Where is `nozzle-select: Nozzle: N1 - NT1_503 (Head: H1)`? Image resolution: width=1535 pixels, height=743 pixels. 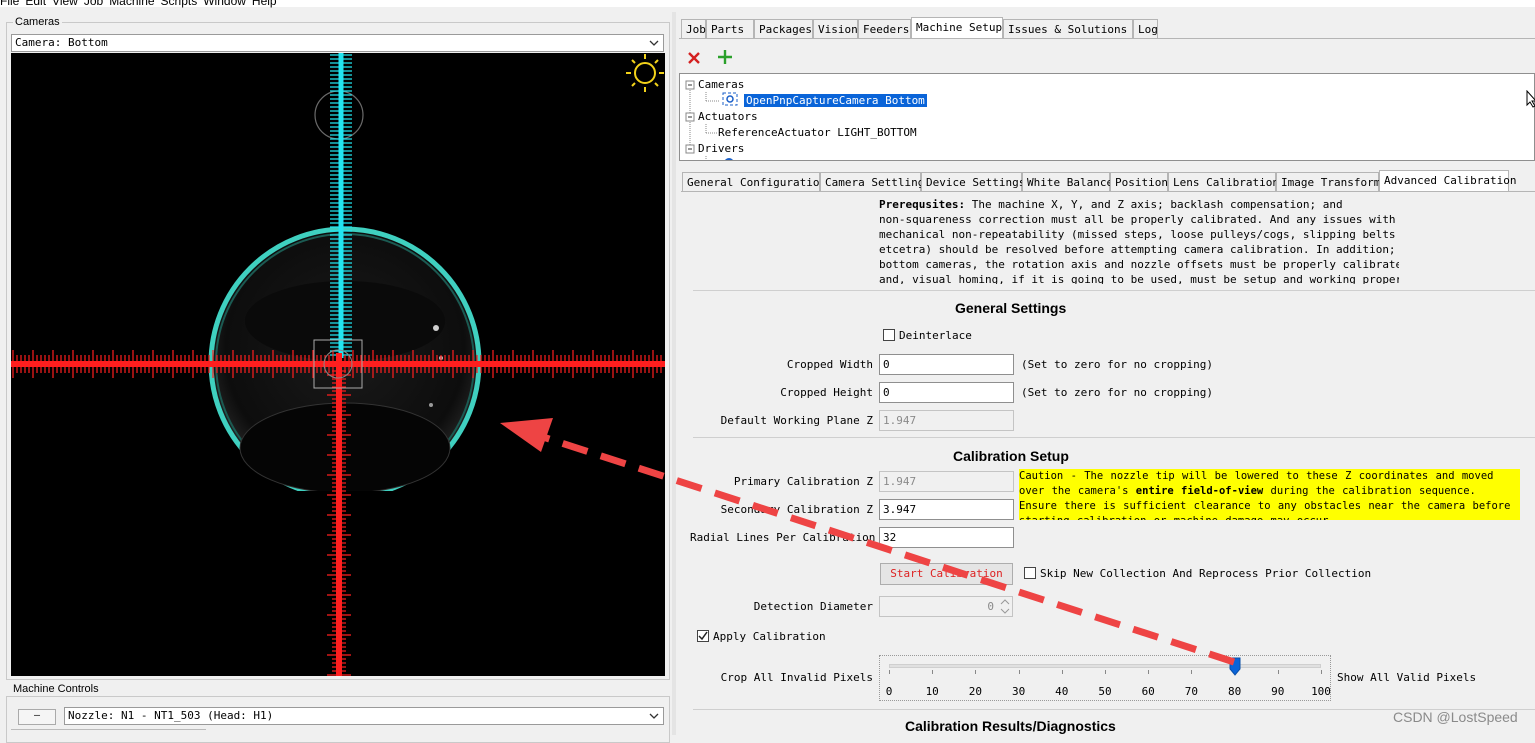
nozzle-select: Nozzle: N1 - NT1_503 (Head: H1) is located at coordinates (364, 716).